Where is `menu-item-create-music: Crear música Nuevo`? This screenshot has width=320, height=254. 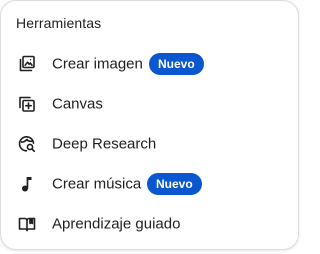 menu-item-create-music: Crear música Nuevo is located at coordinates (149, 184).